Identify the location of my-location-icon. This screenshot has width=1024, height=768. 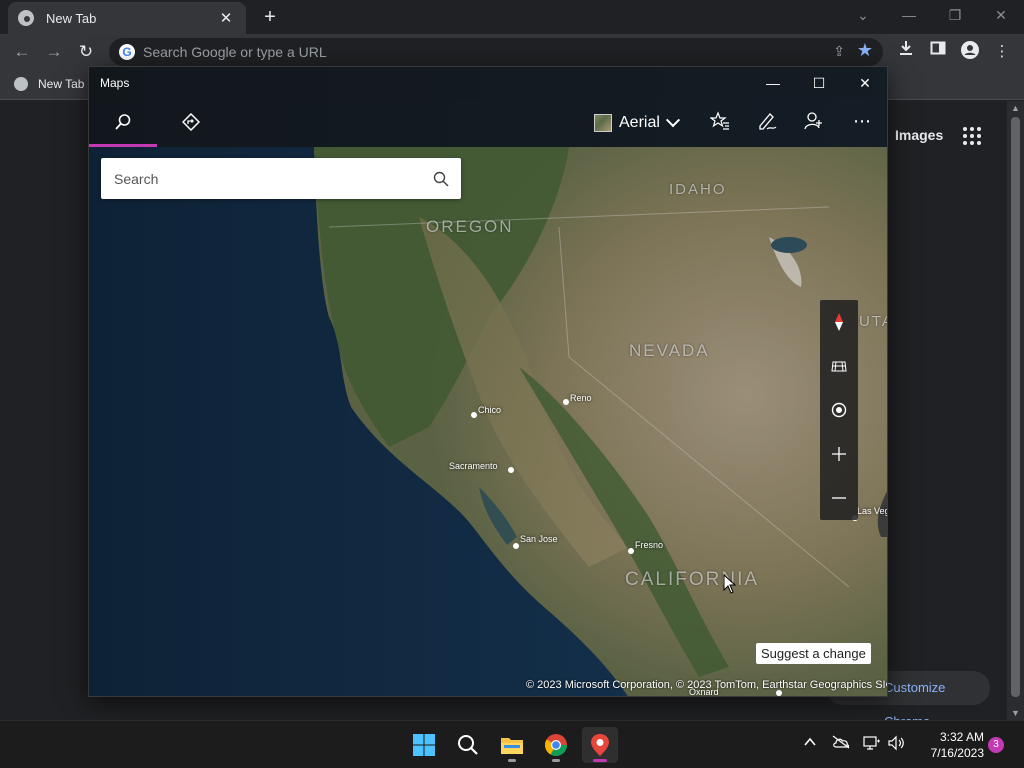
(839, 410).